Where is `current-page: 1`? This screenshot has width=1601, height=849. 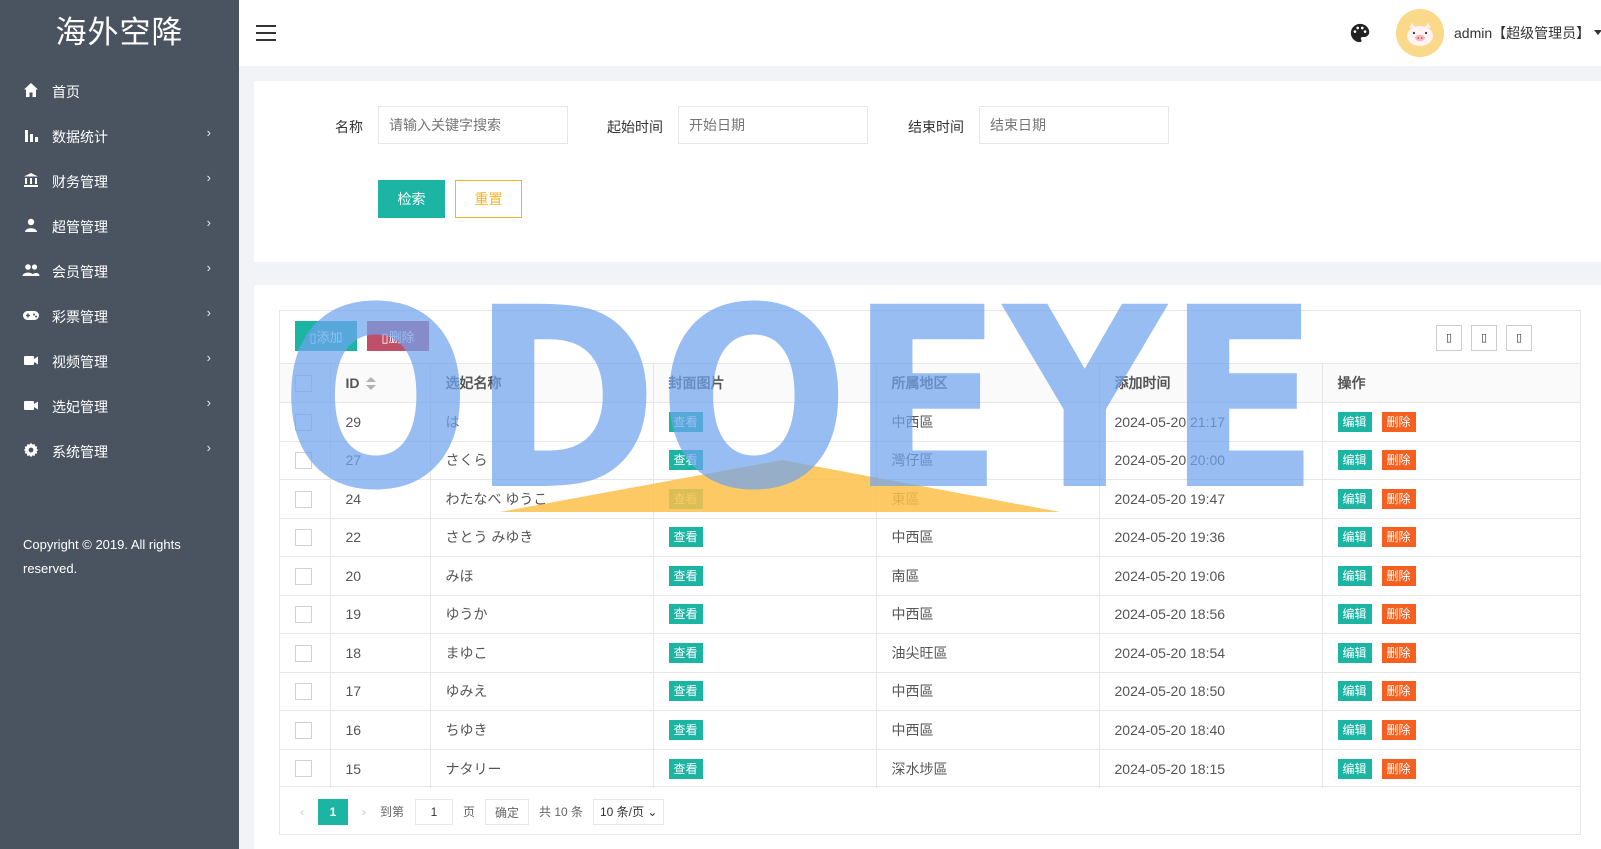 current-page: 1 is located at coordinates (333, 812).